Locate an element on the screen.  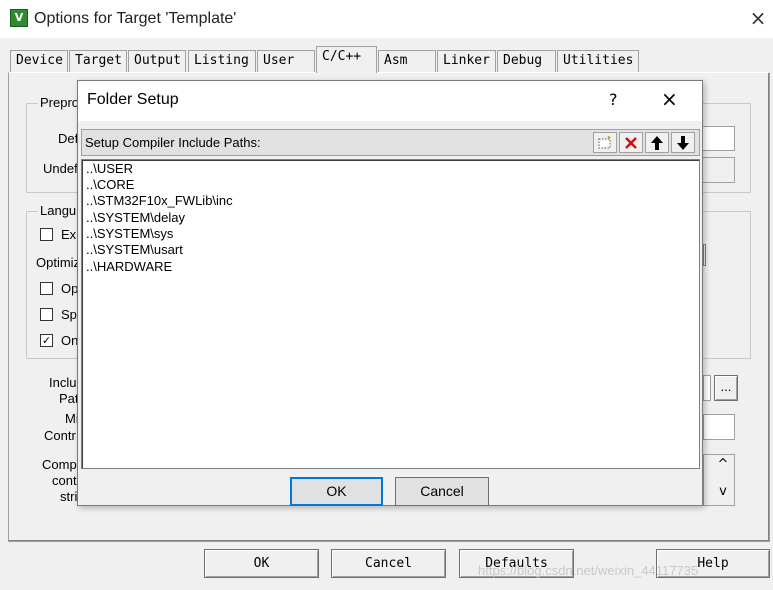
new-folder-icon is located at coordinates (605, 142).